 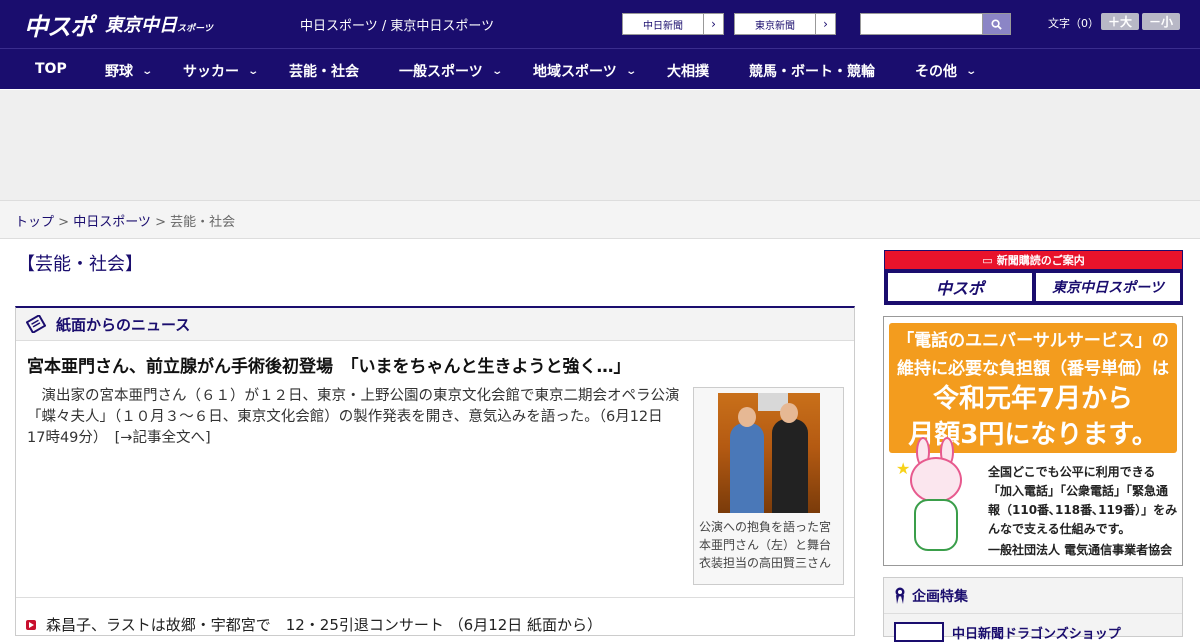 What do you see at coordinates (1033, 277) in the screenshot?
I see `subscription-box: ▭ 新聞購読のご案内 中スポ 東京中日スポーツ` at bounding box center [1033, 277].